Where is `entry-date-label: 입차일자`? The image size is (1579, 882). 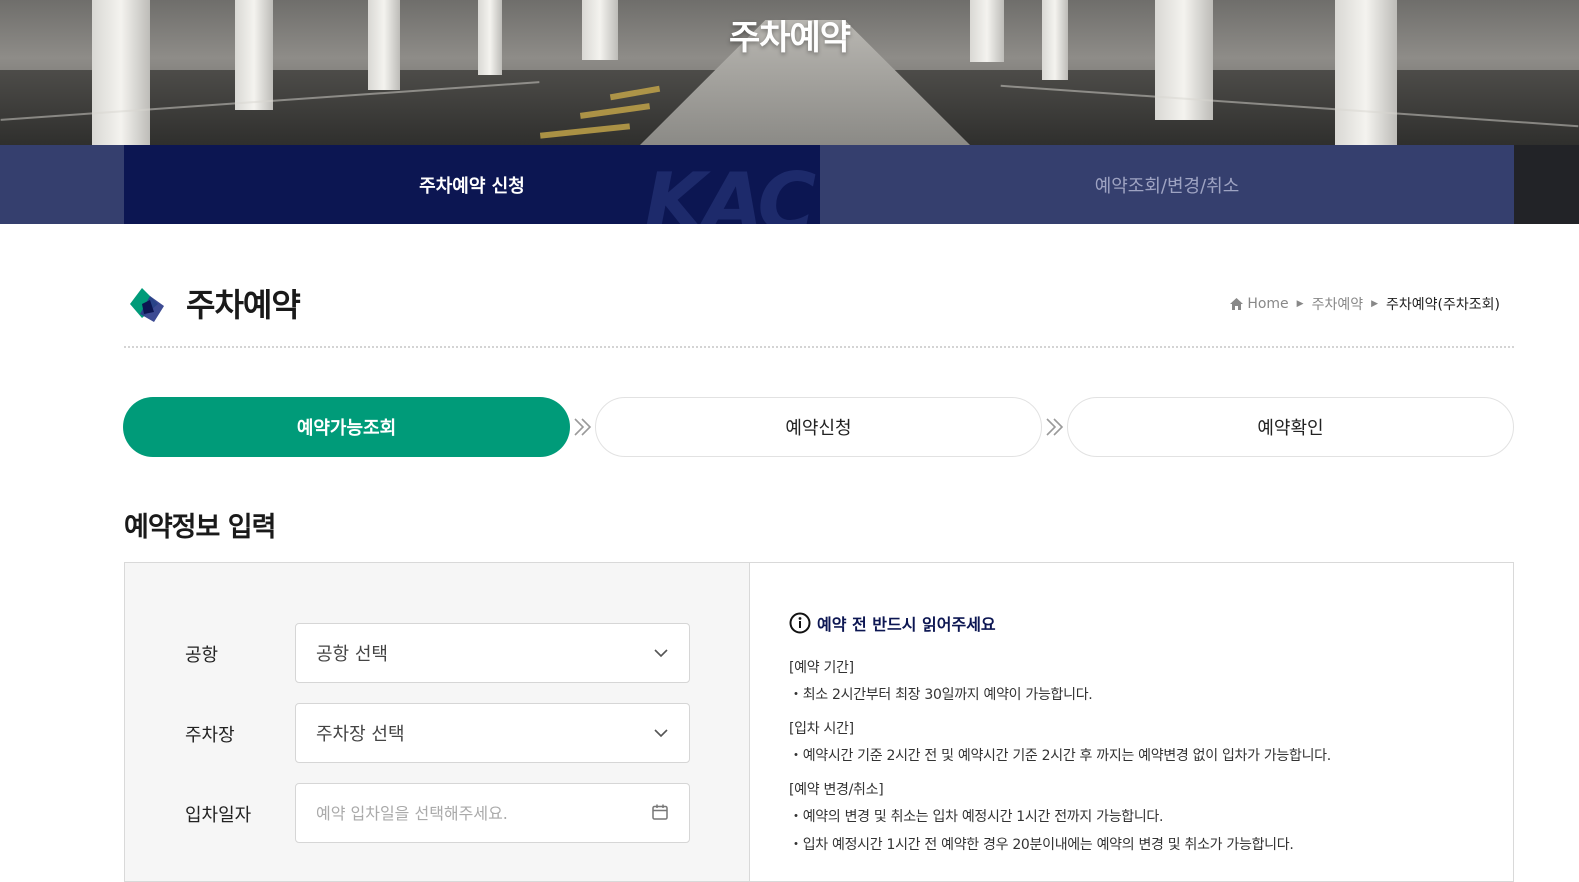
entry-date-label: 입차일자 is located at coordinates (218, 815).